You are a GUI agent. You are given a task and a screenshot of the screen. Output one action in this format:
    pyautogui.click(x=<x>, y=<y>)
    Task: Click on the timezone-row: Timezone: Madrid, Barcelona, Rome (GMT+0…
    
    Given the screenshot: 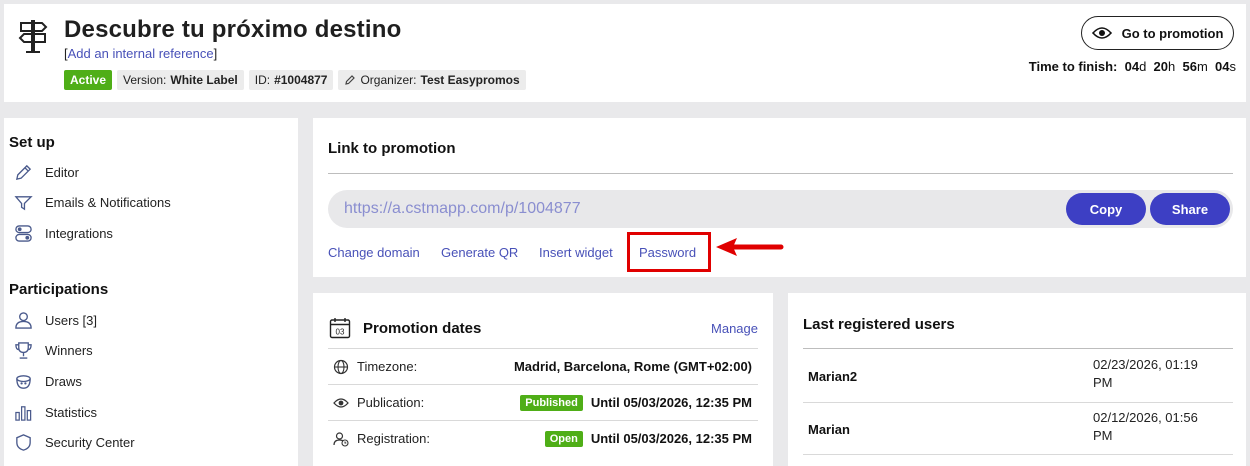 What is the action you would take?
    pyautogui.click(x=543, y=366)
    